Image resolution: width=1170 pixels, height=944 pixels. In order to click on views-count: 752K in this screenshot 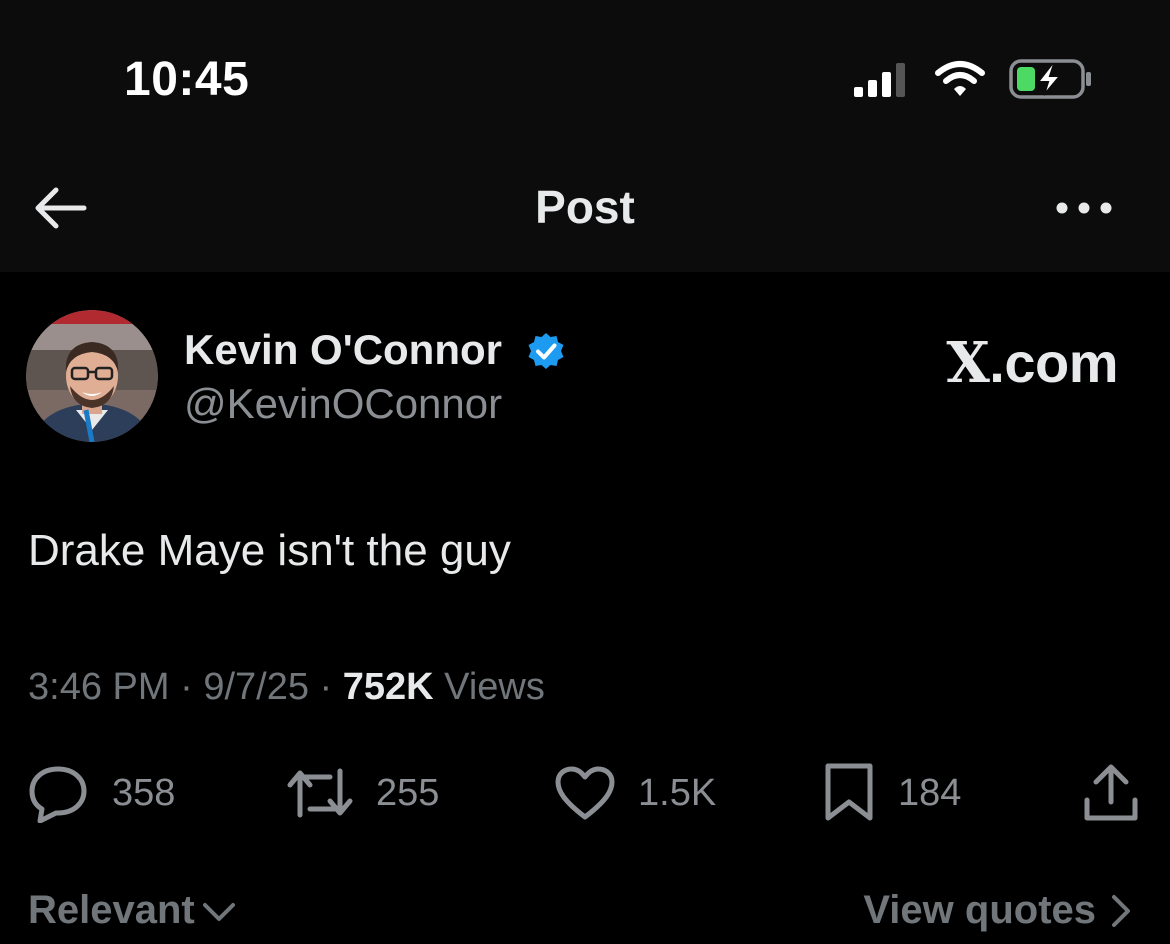, I will do `click(388, 687)`.